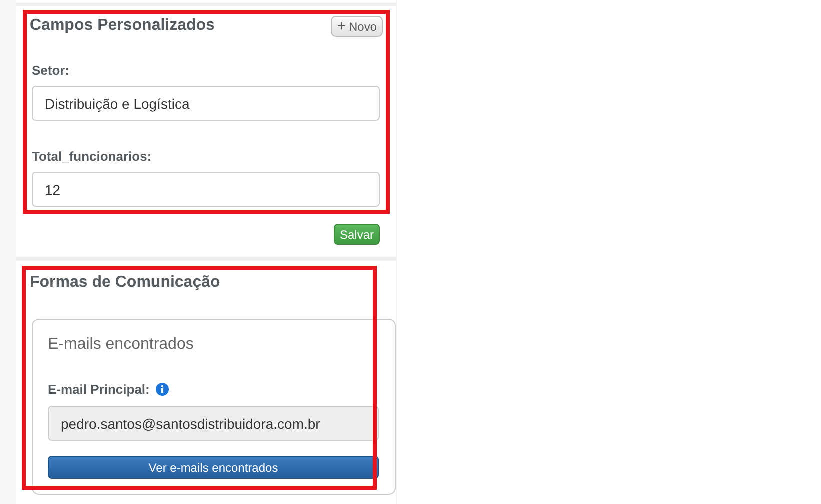  Describe the element at coordinates (206, 103) in the screenshot. I see `input-field: Distribuição e Logística` at that location.